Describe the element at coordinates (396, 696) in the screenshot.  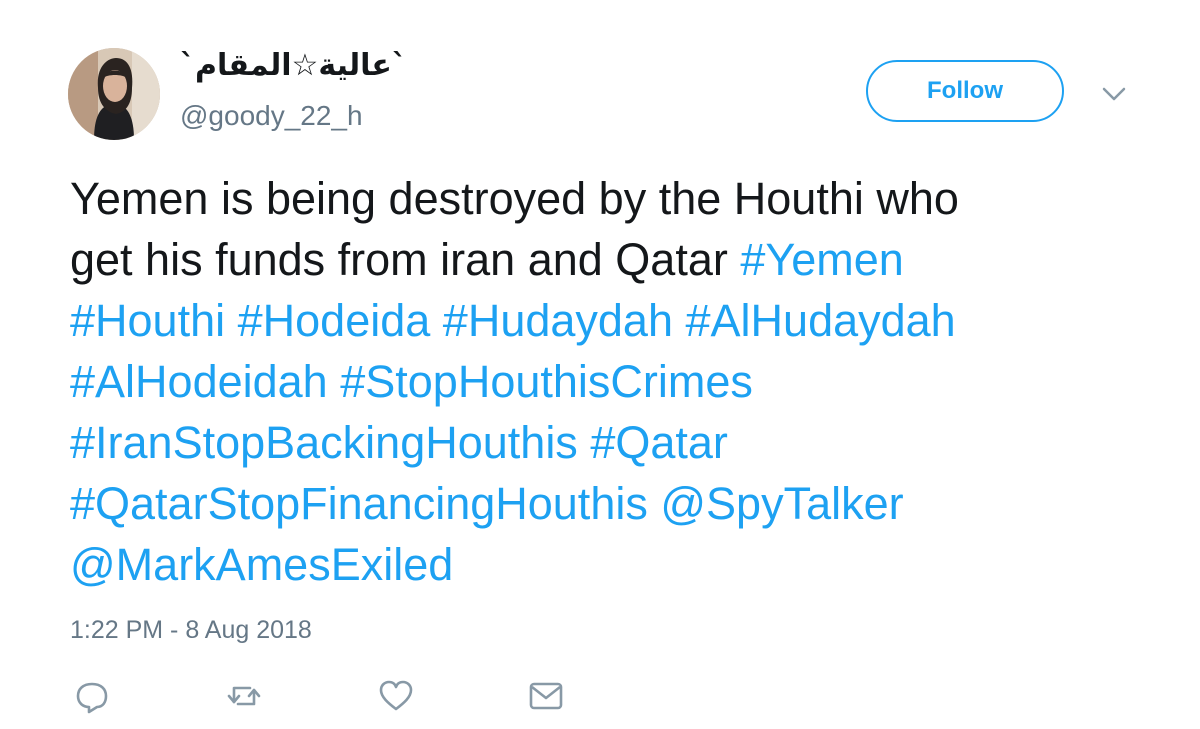
I see `like-icon` at that location.